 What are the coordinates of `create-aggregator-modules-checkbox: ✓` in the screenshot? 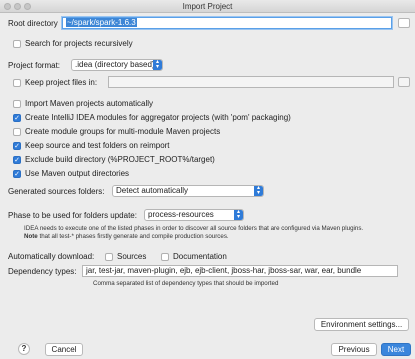 It's located at (17, 118).